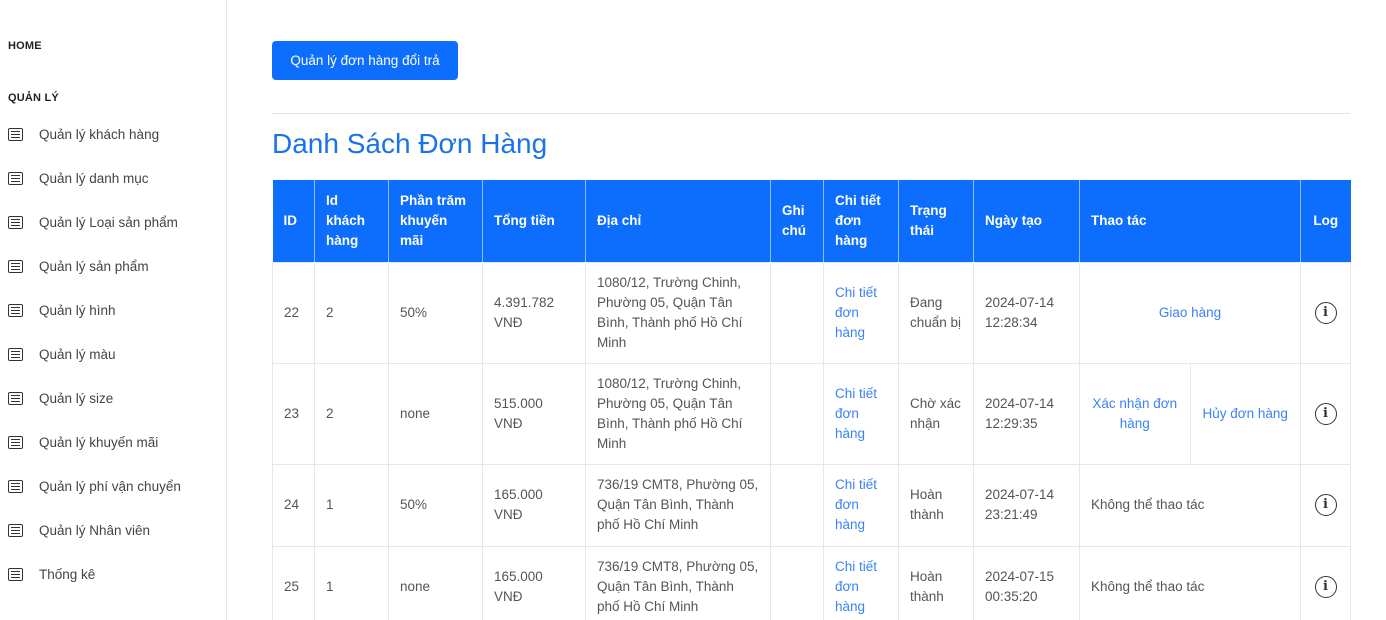  I want to click on return-orders-button: Quản lý đơn hàng đổi trả, so click(365, 60).